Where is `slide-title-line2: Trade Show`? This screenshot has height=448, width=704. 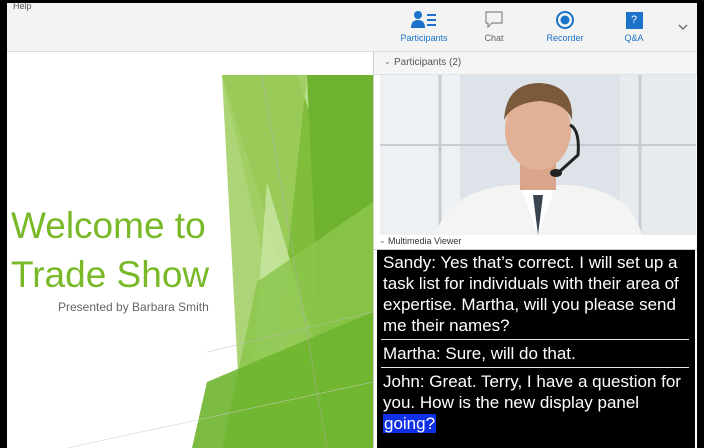
slide-title-line2: Trade Show is located at coordinates (110, 274).